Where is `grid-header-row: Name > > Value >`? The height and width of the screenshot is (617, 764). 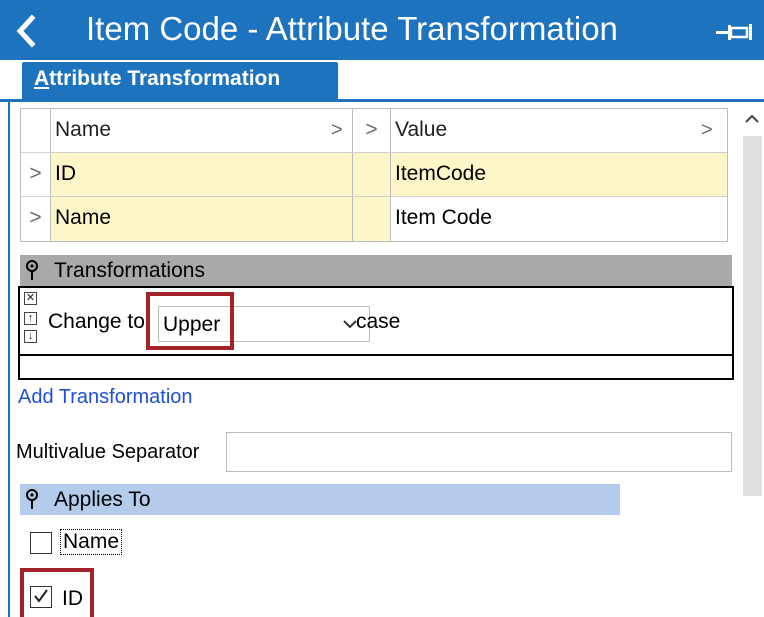
grid-header-row: Name > > Value > is located at coordinates (374, 131).